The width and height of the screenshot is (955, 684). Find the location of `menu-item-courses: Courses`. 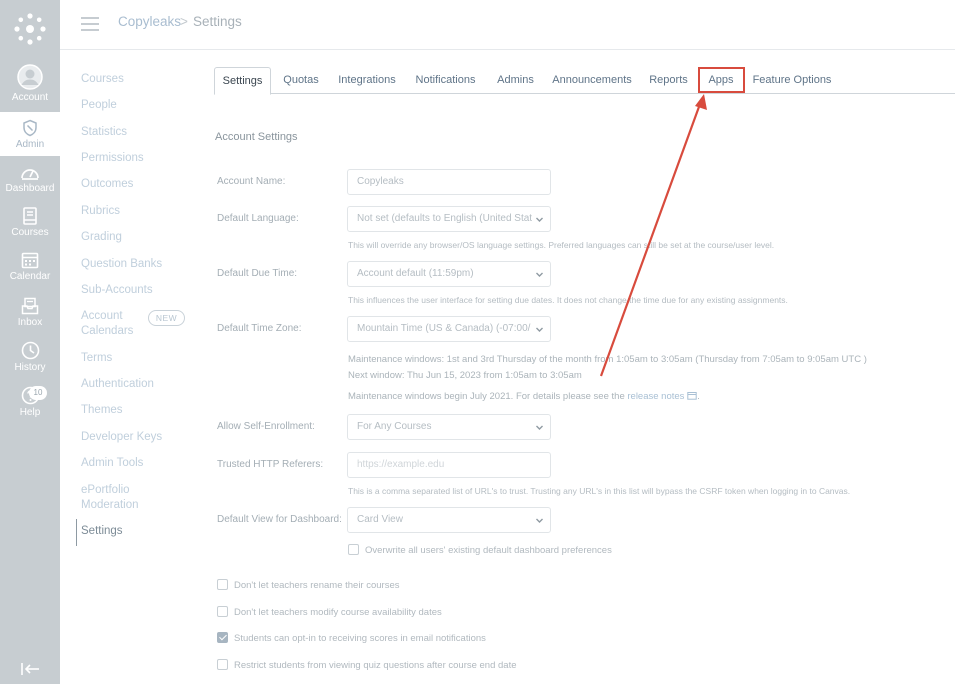

menu-item-courses: Courses is located at coordinates (102, 79).